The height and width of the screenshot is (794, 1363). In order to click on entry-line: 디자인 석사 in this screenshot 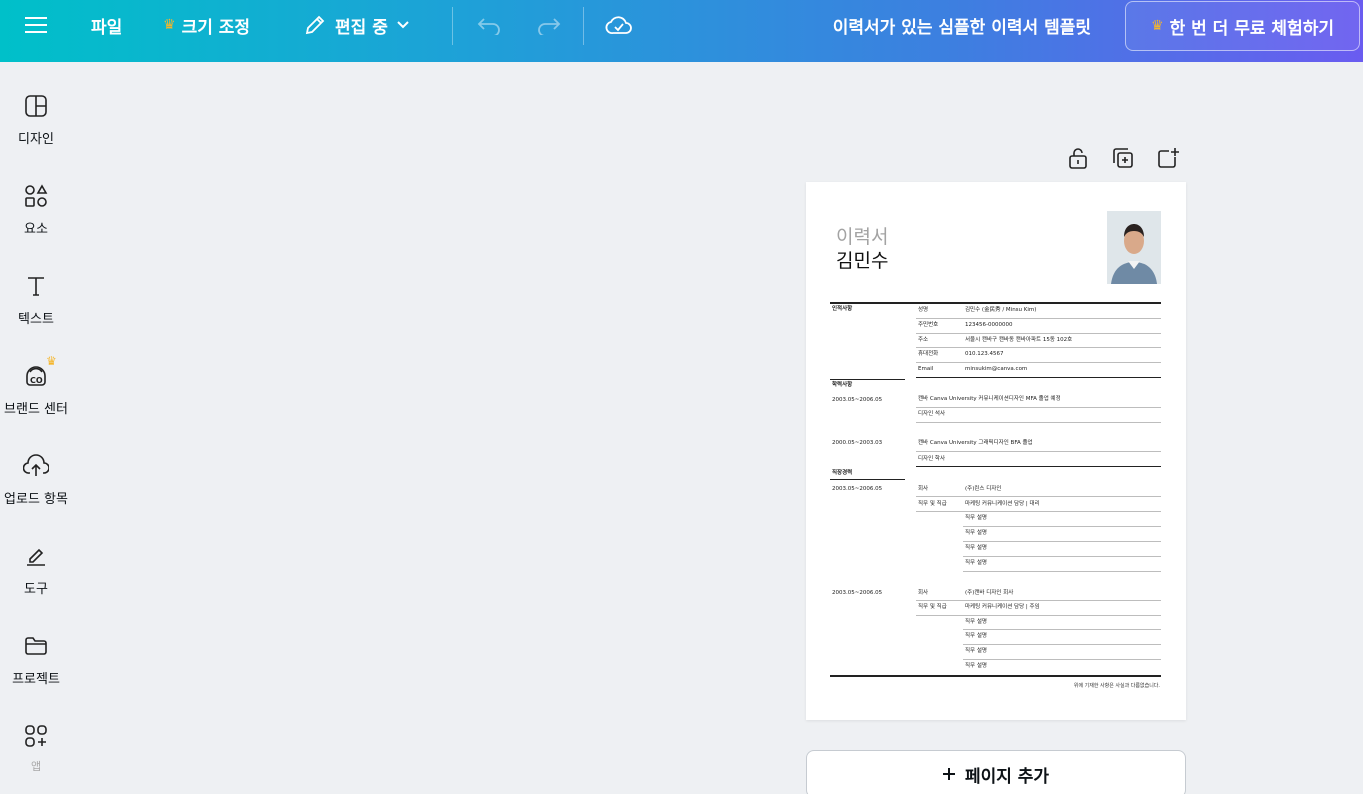, I will do `click(931, 414)`.